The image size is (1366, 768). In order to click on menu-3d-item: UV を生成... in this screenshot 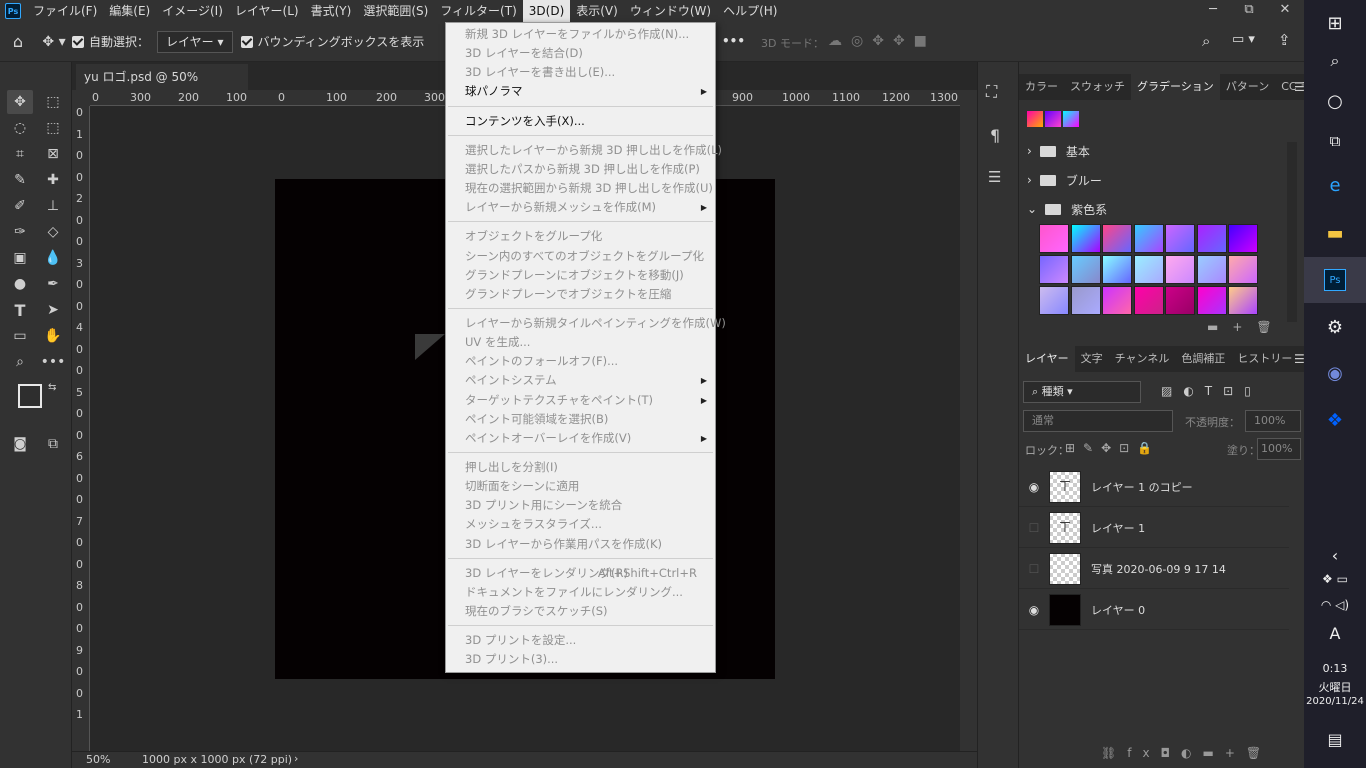, I will do `click(580, 342)`.